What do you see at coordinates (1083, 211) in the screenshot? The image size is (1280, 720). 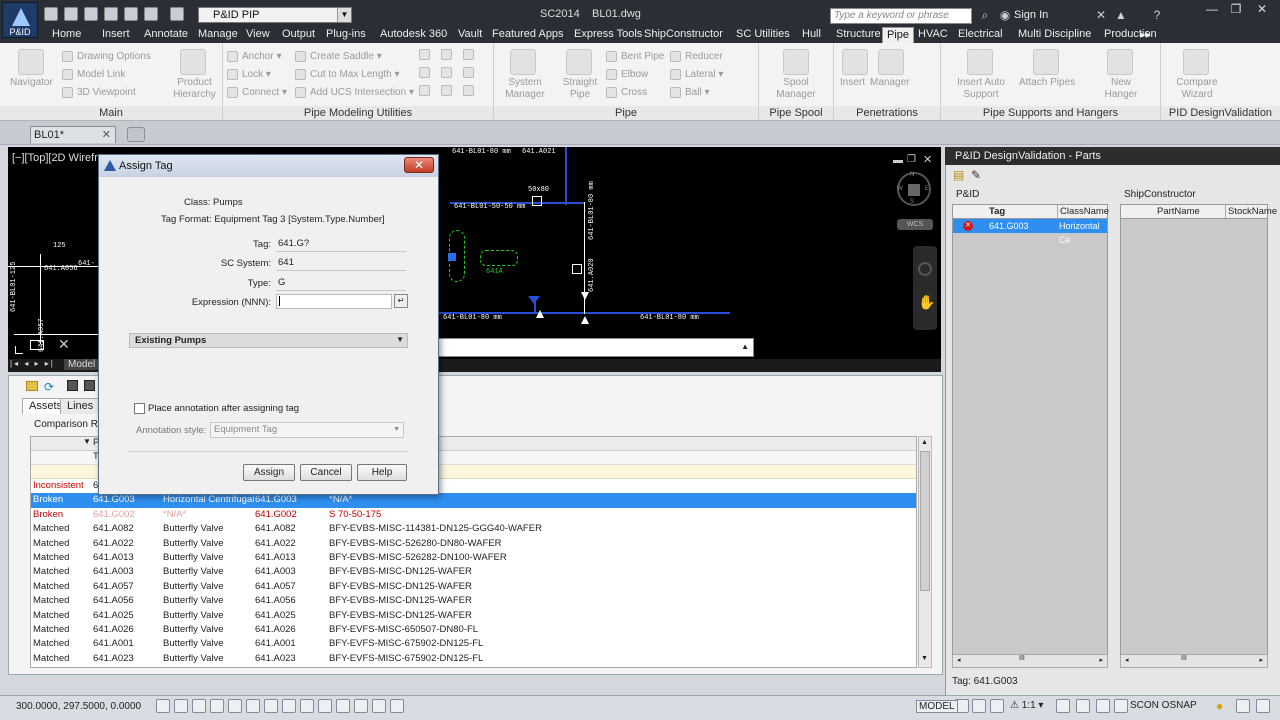 I see `col-classname: ClassName` at bounding box center [1083, 211].